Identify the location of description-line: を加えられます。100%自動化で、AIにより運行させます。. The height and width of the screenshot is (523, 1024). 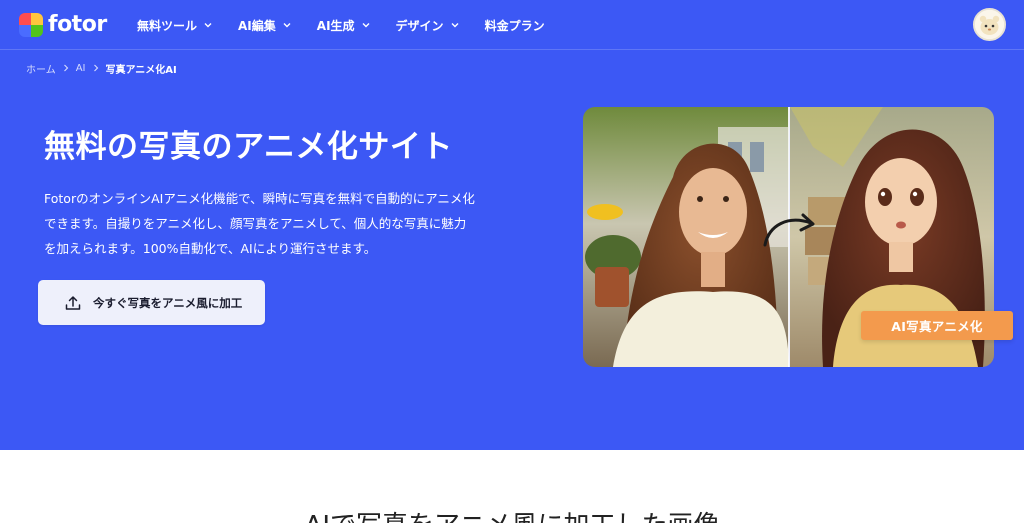
(210, 248).